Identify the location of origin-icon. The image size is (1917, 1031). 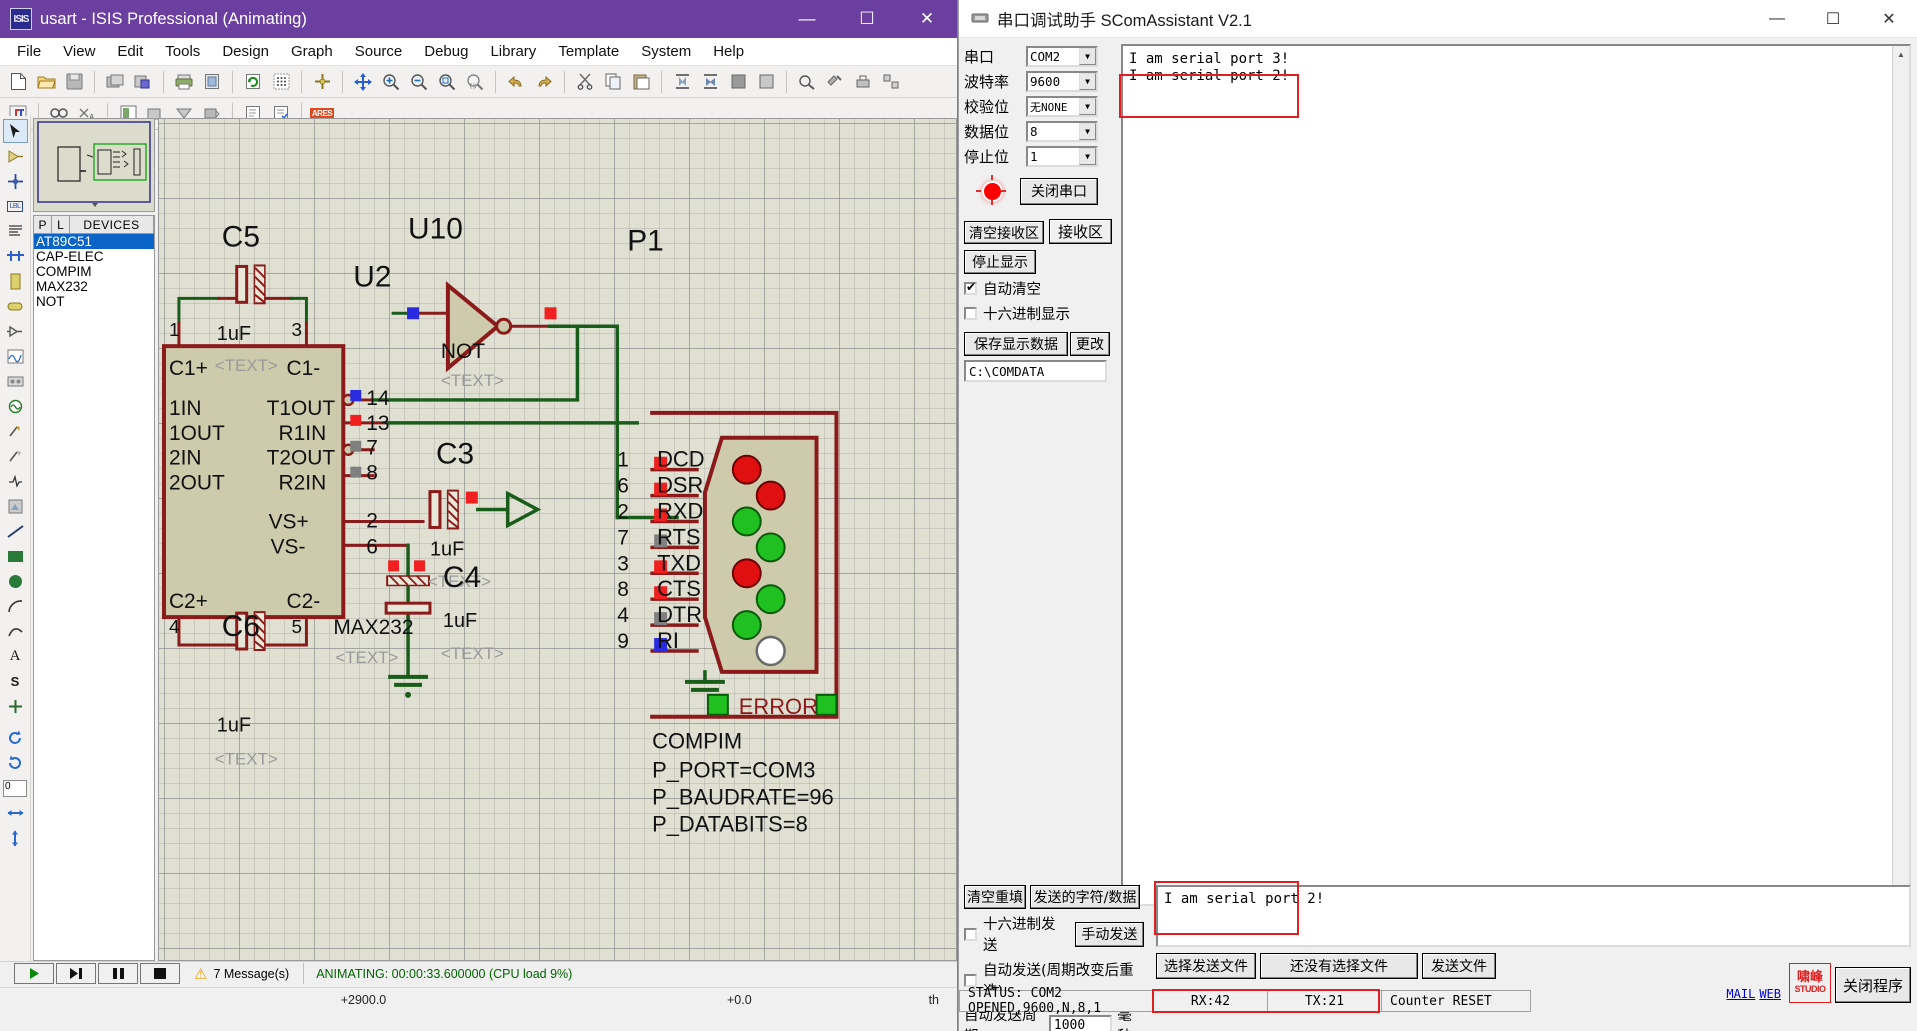
(322, 82).